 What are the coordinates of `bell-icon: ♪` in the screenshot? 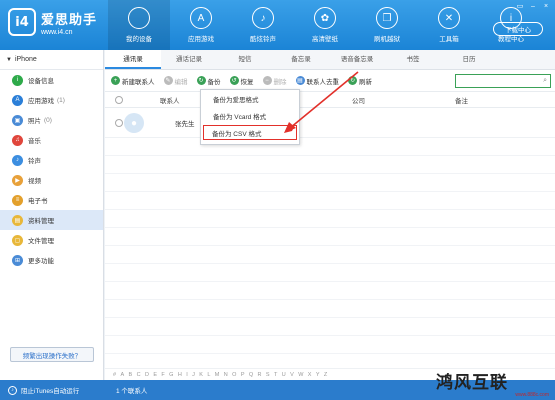 It's located at (263, 18).